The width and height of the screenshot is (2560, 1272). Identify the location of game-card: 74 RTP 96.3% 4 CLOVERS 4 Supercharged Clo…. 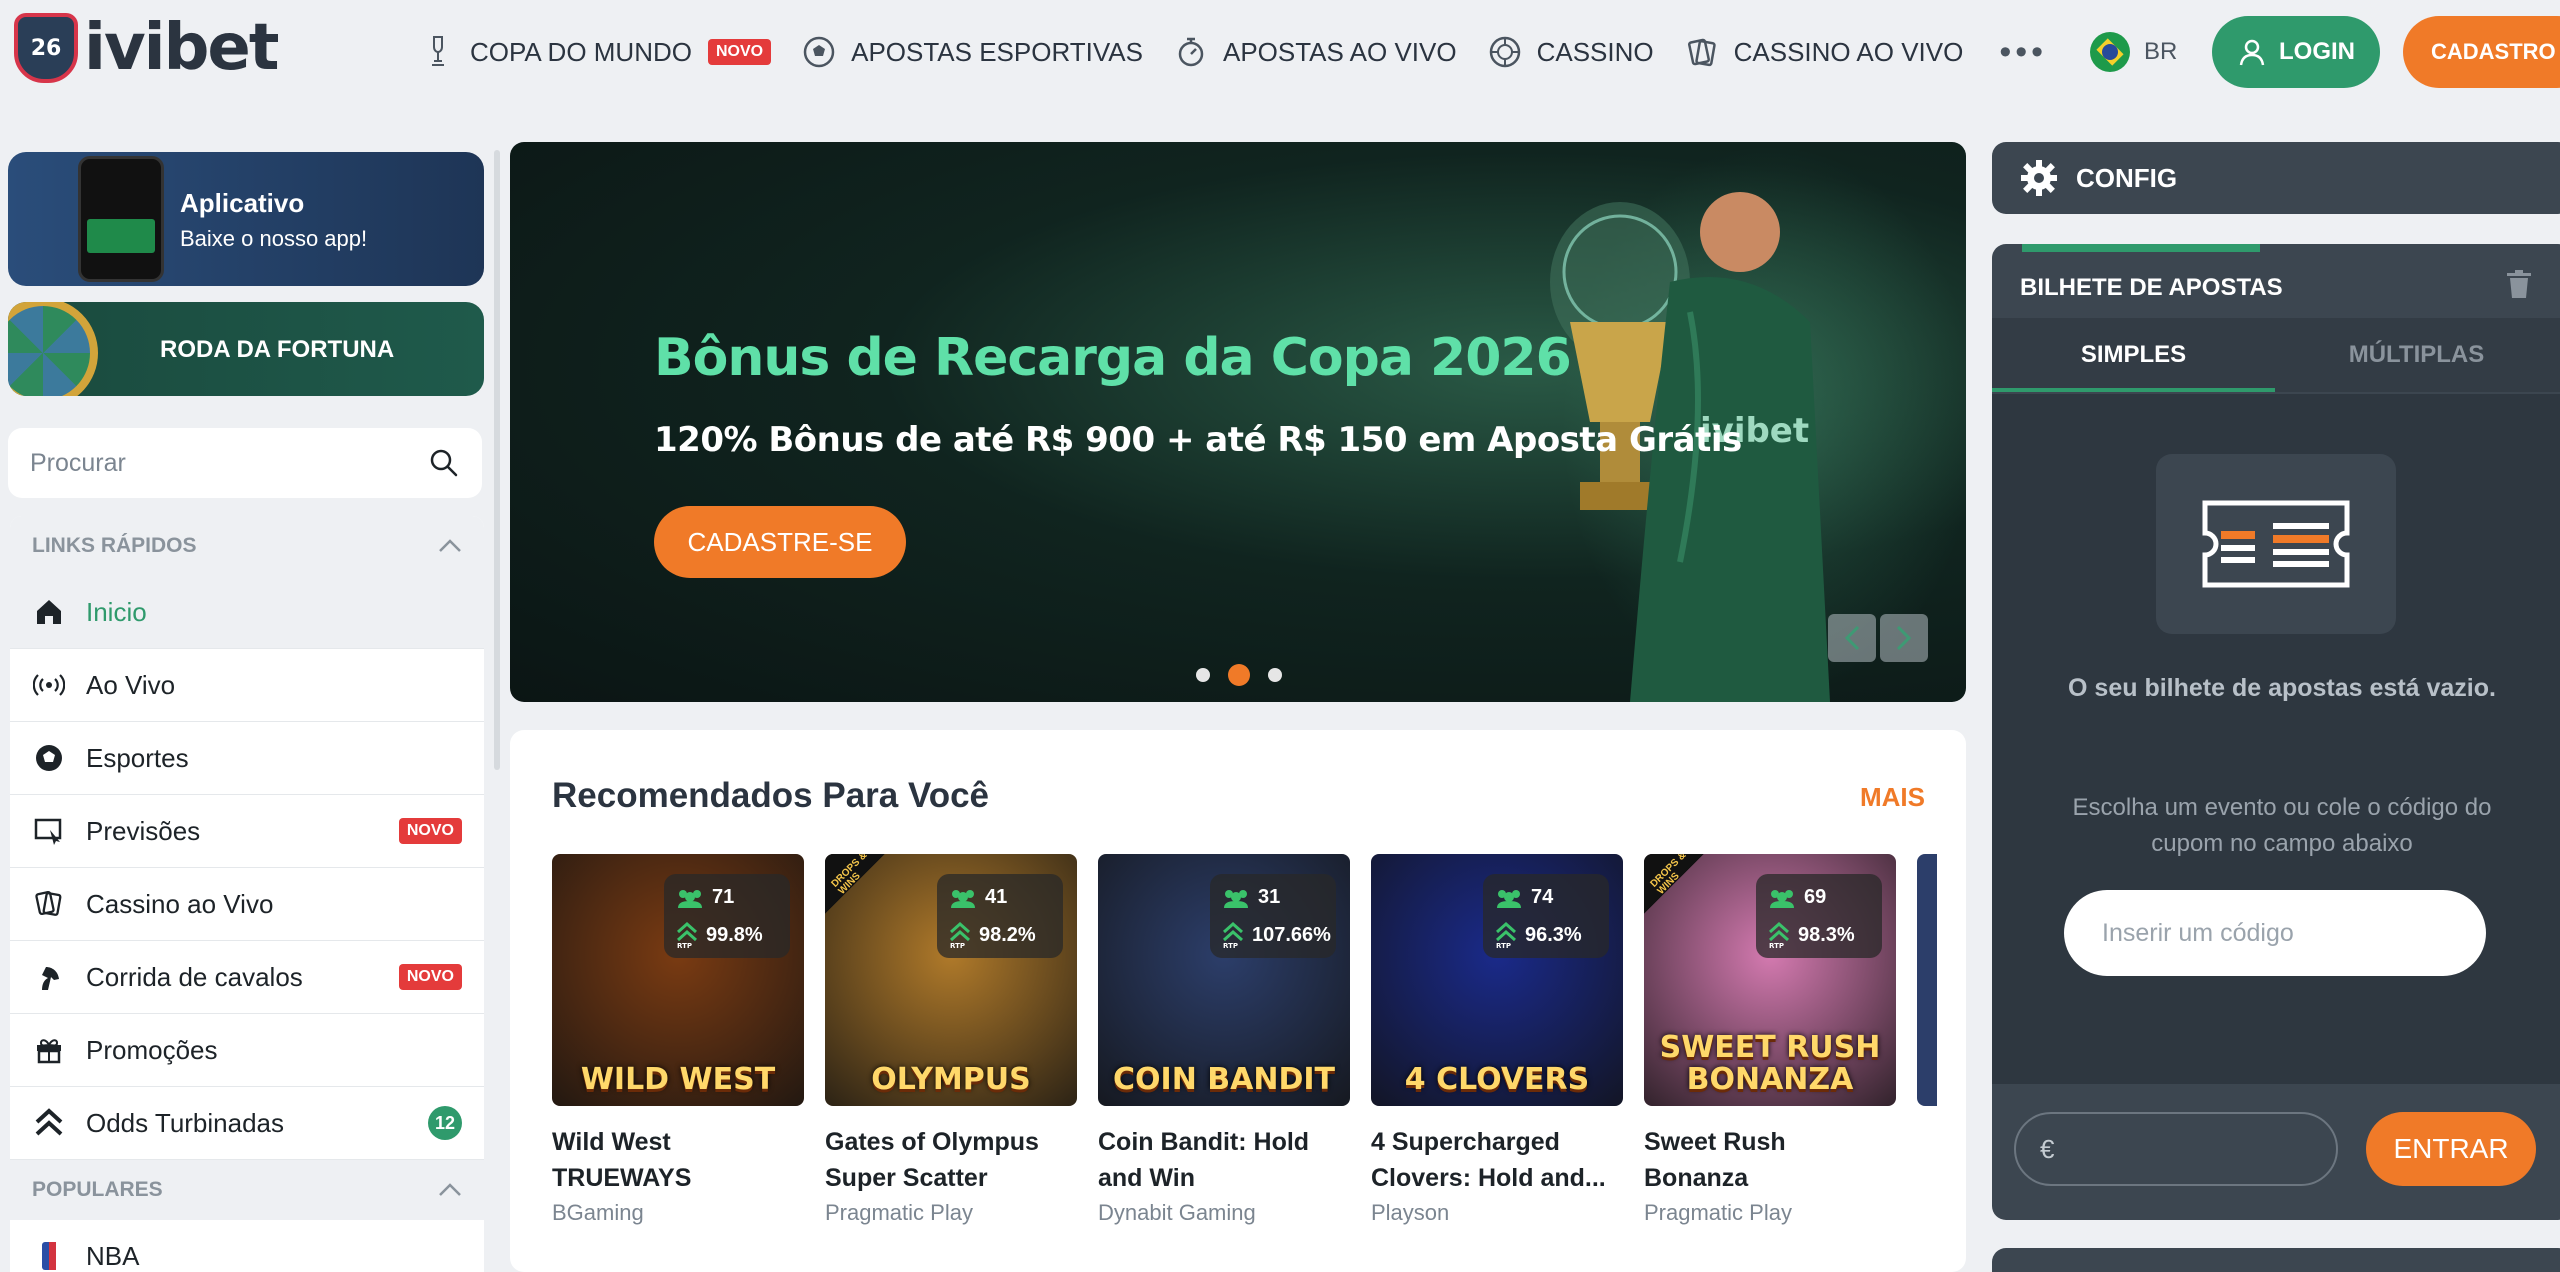
(1497, 1040).